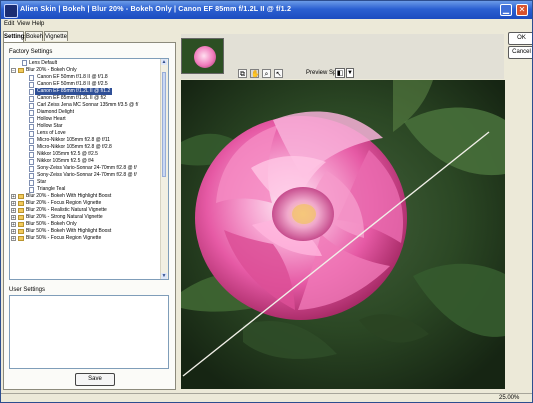 Image resolution: width=533 pixels, height=403 pixels. I want to click on tree-item: Nikkor 105mm f/2.5 @ f/4, so click(65, 161).